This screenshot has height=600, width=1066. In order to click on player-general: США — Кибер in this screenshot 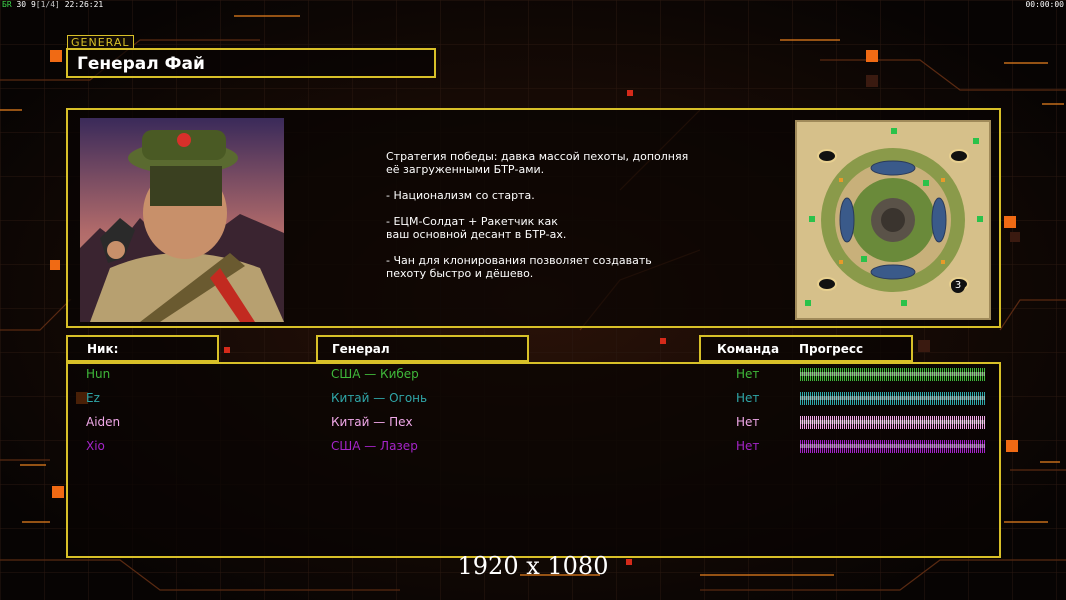, I will do `click(375, 374)`.